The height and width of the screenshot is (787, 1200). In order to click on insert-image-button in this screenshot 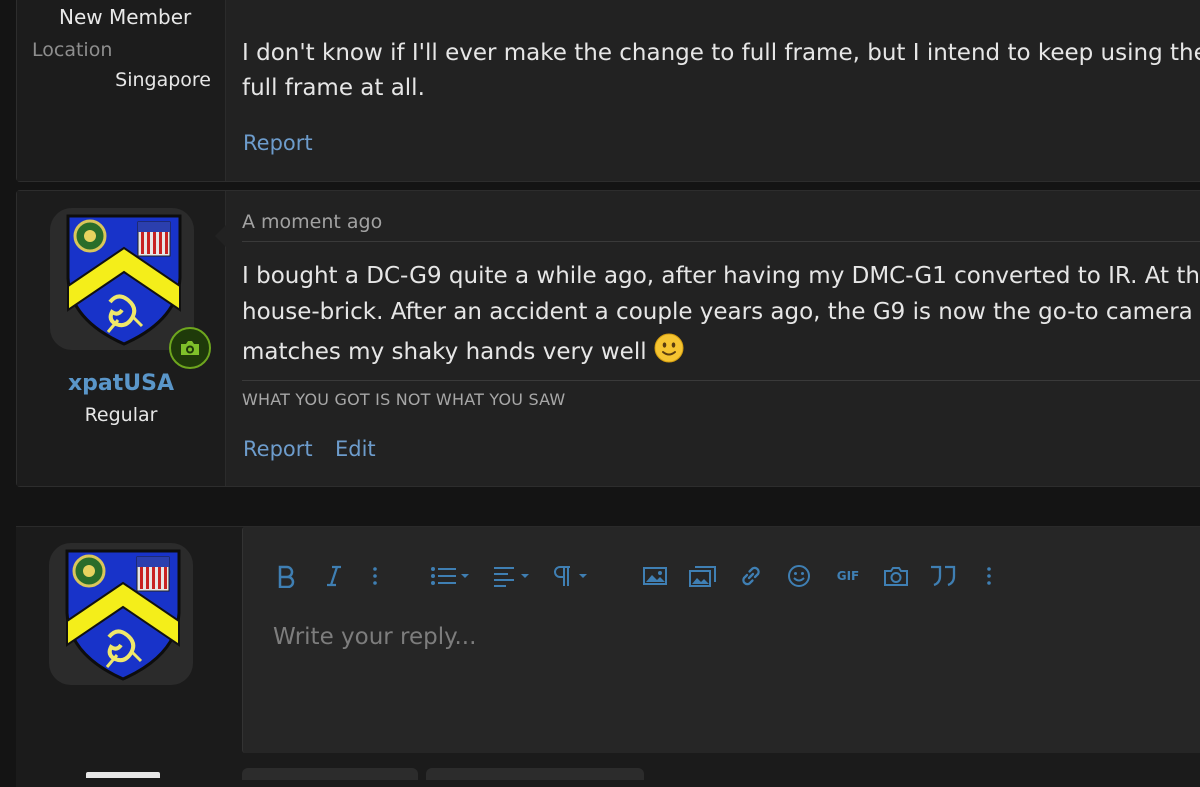, I will do `click(655, 576)`.